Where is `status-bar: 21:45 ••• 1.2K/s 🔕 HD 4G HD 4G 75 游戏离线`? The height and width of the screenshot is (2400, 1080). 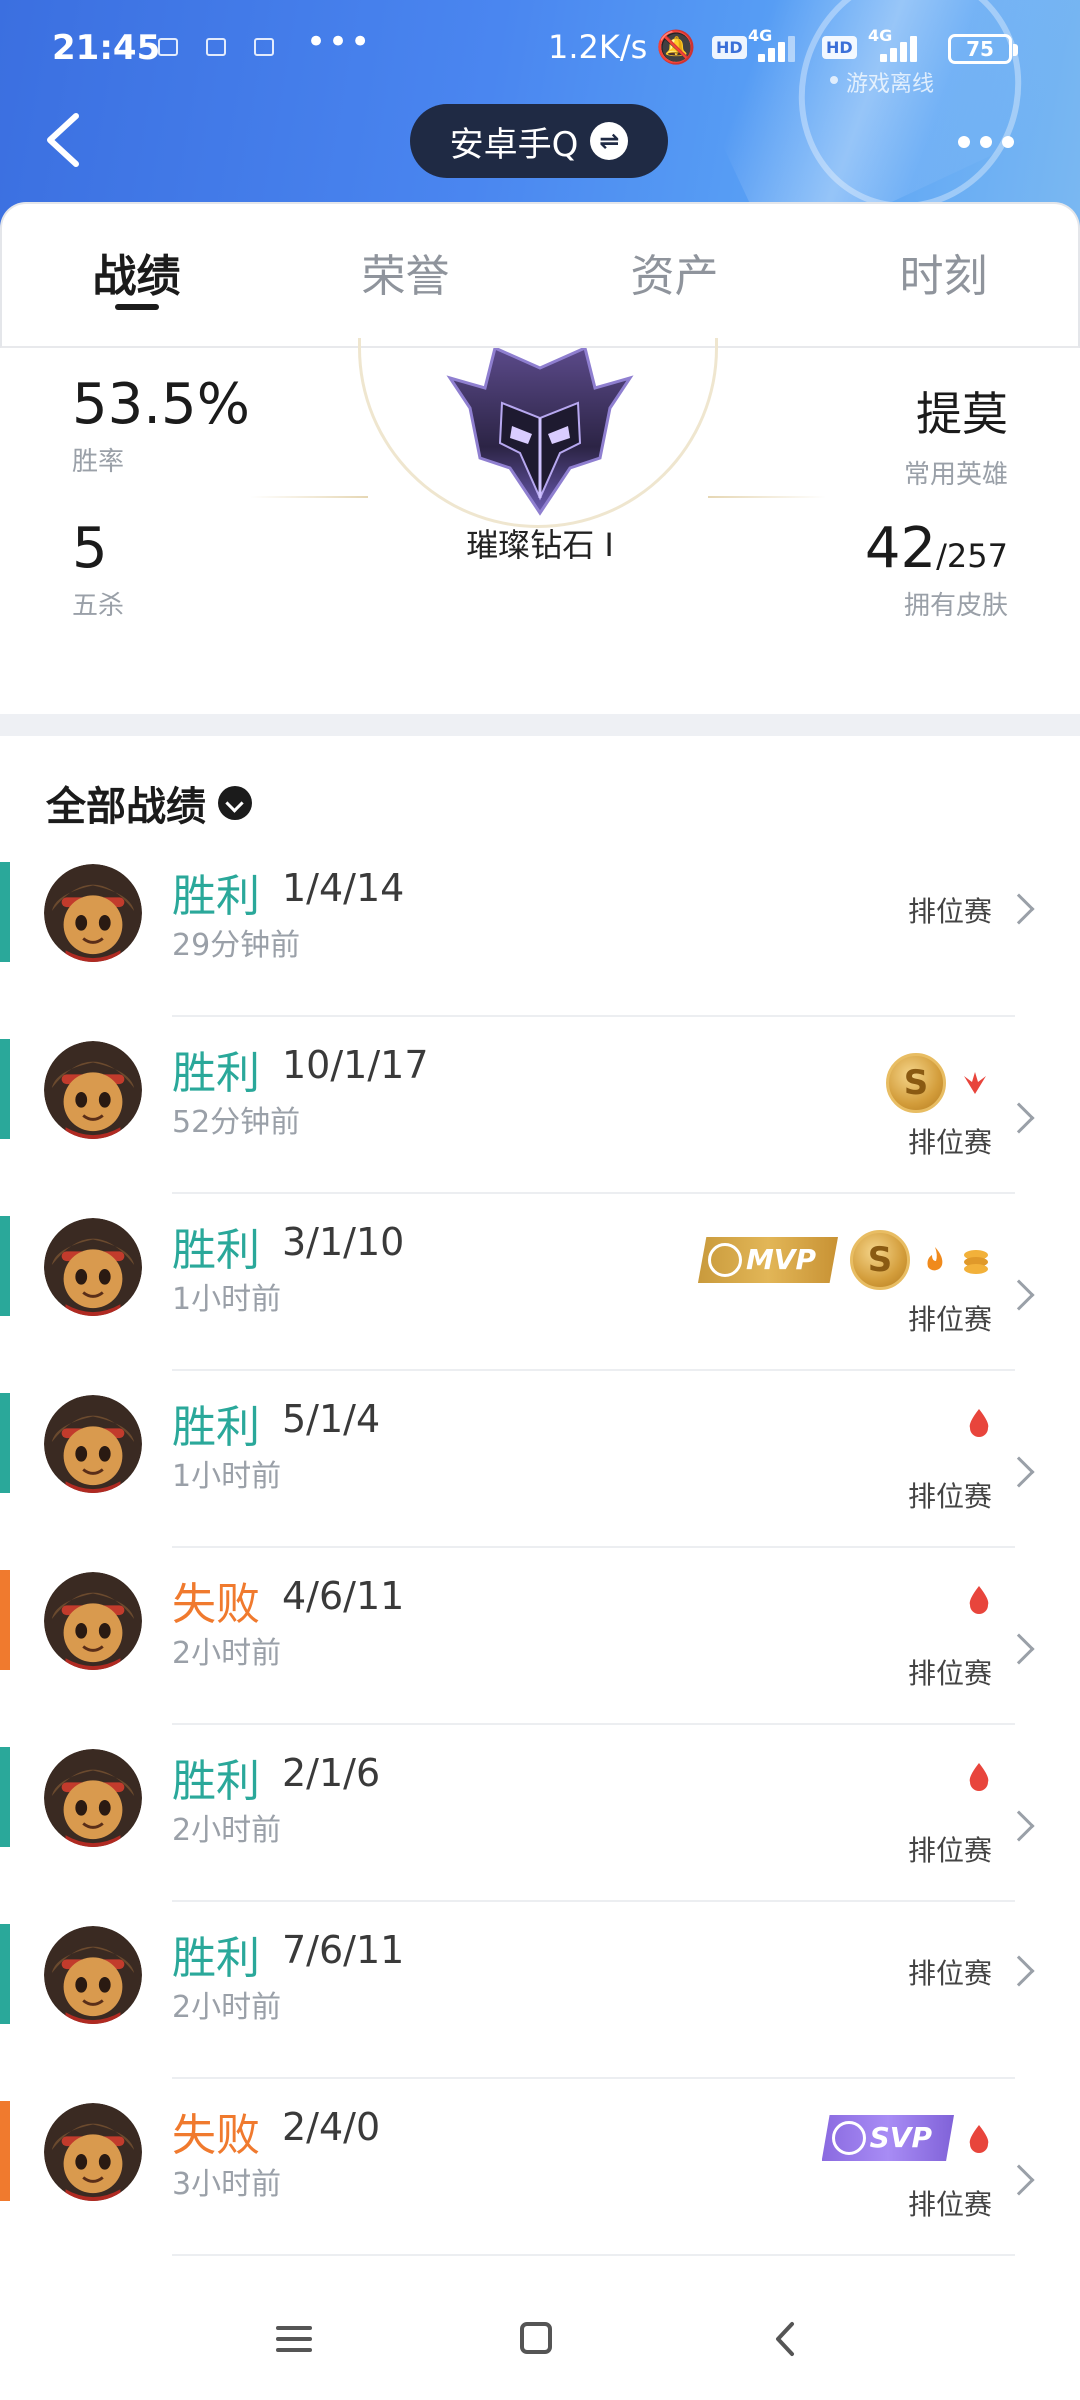
status-bar: 21:45 ••• 1.2K/s 🔕 HD 4G HD 4G 75 游戏离线 is located at coordinates (540, 50).